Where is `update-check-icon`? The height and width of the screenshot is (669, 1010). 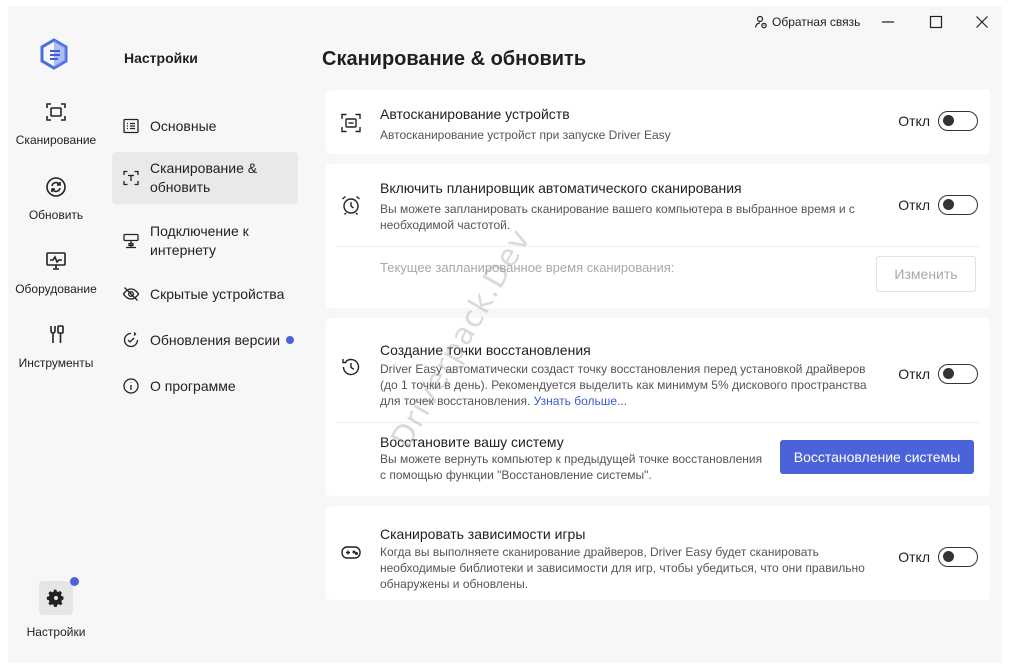 update-check-icon is located at coordinates (131, 340).